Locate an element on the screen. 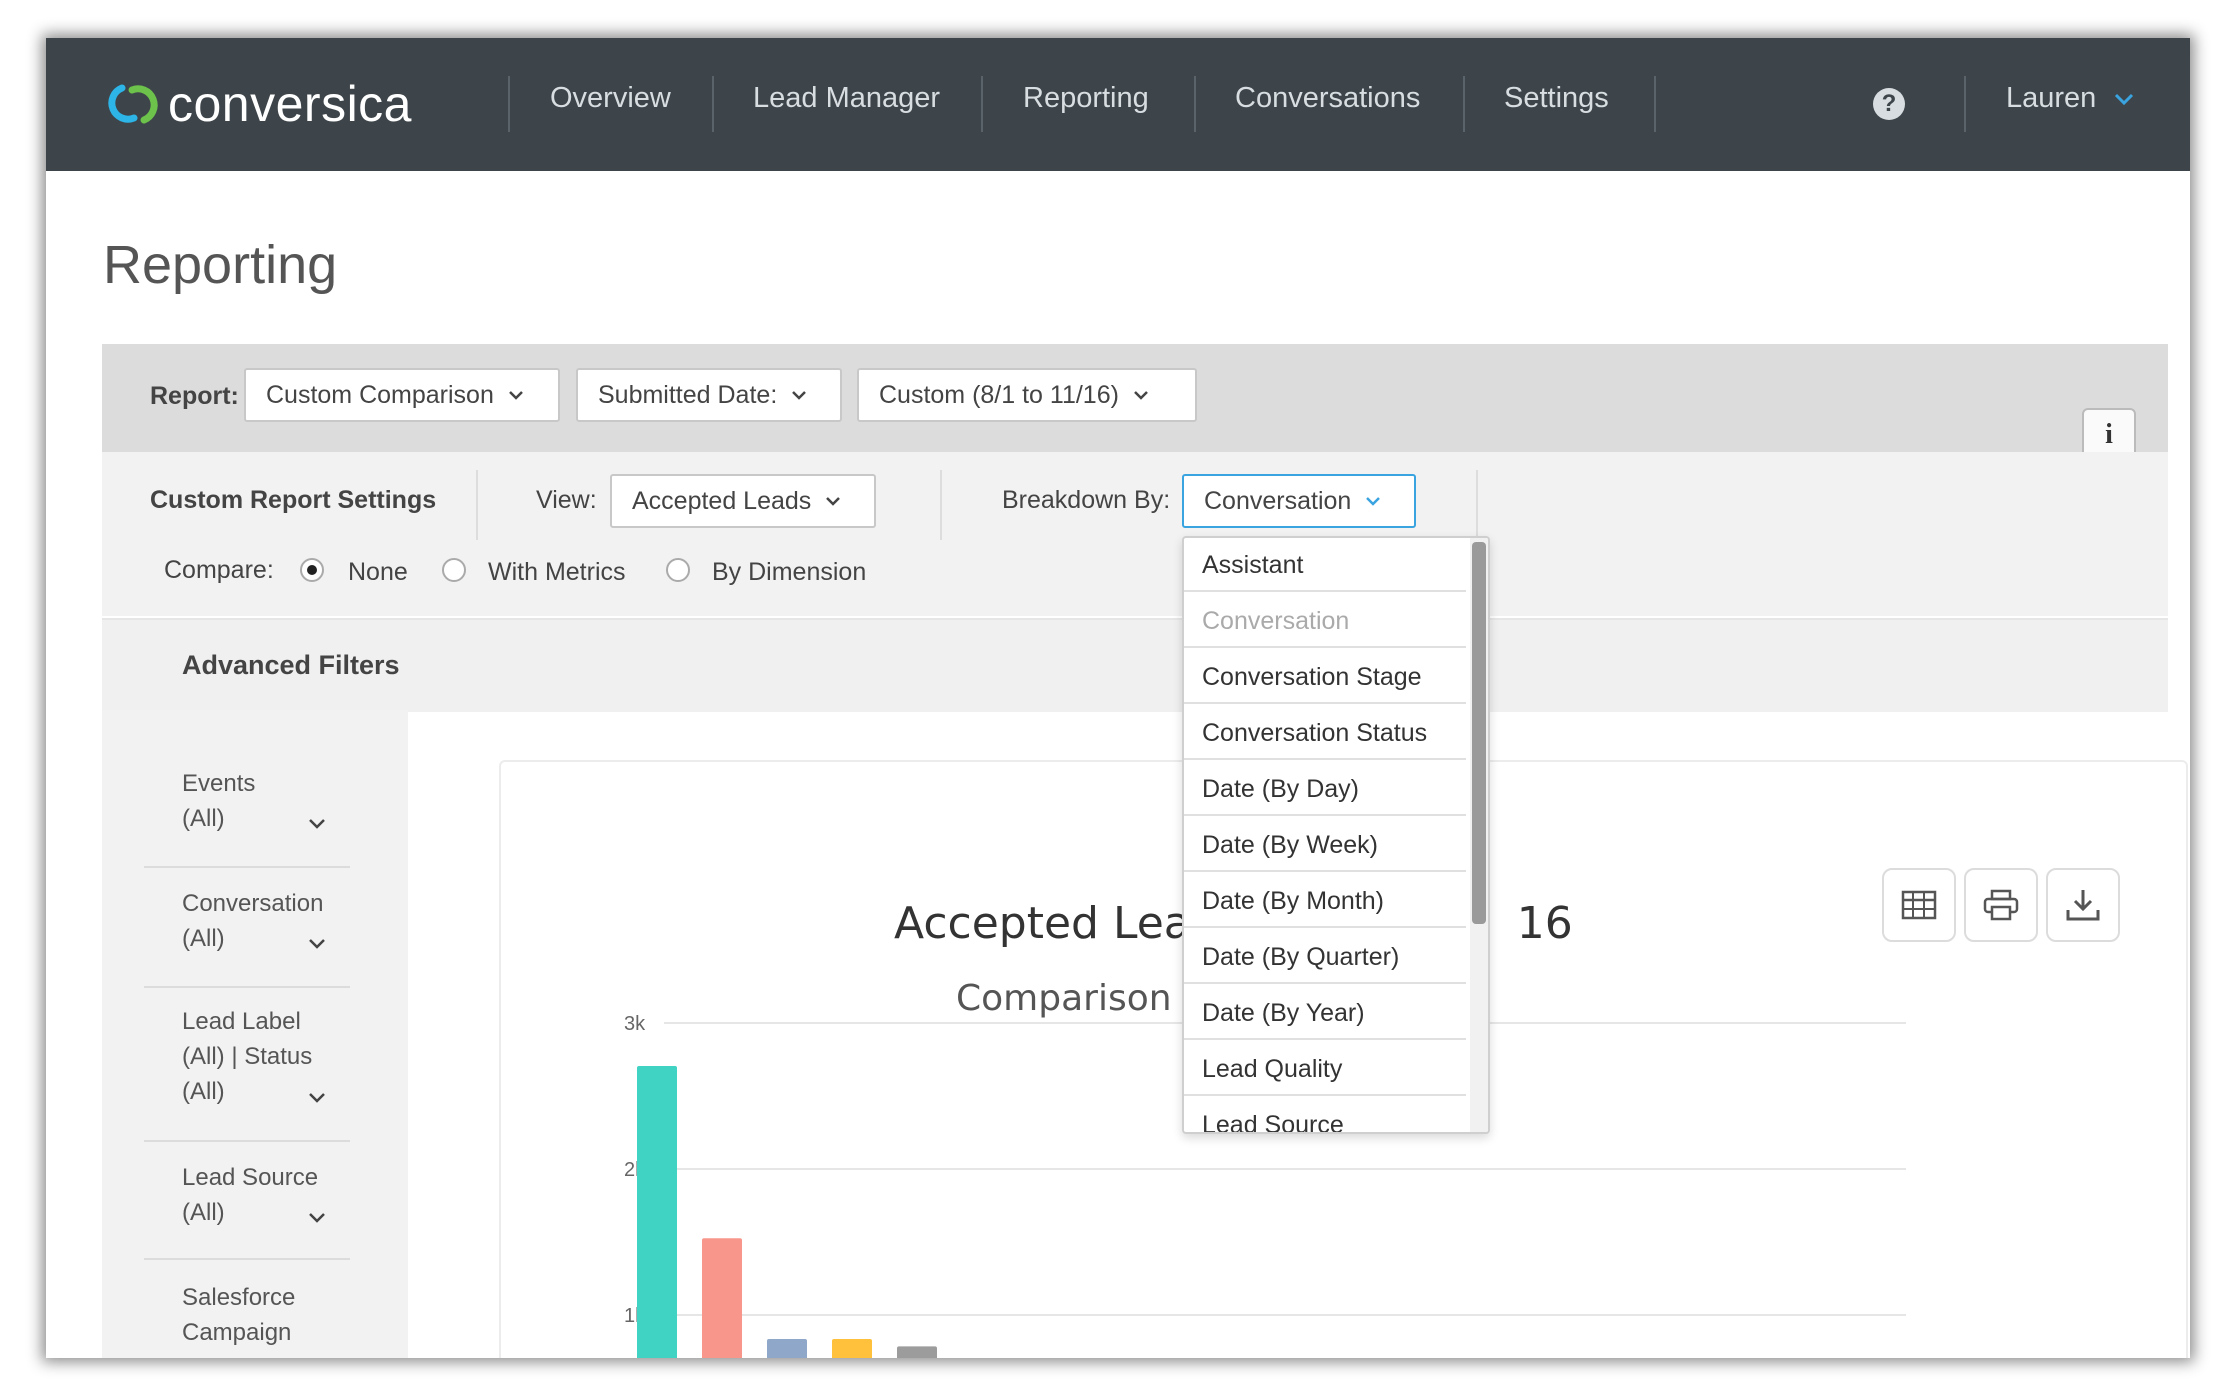 The image size is (2235, 1398). breakdown-option: Date (By Day) is located at coordinates (1325, 789).